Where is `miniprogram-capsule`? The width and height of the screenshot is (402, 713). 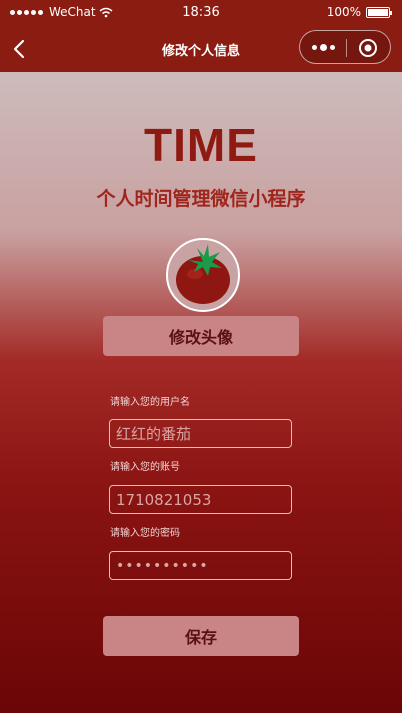
miniprogram-capsule is located at coordinates (345, 47).